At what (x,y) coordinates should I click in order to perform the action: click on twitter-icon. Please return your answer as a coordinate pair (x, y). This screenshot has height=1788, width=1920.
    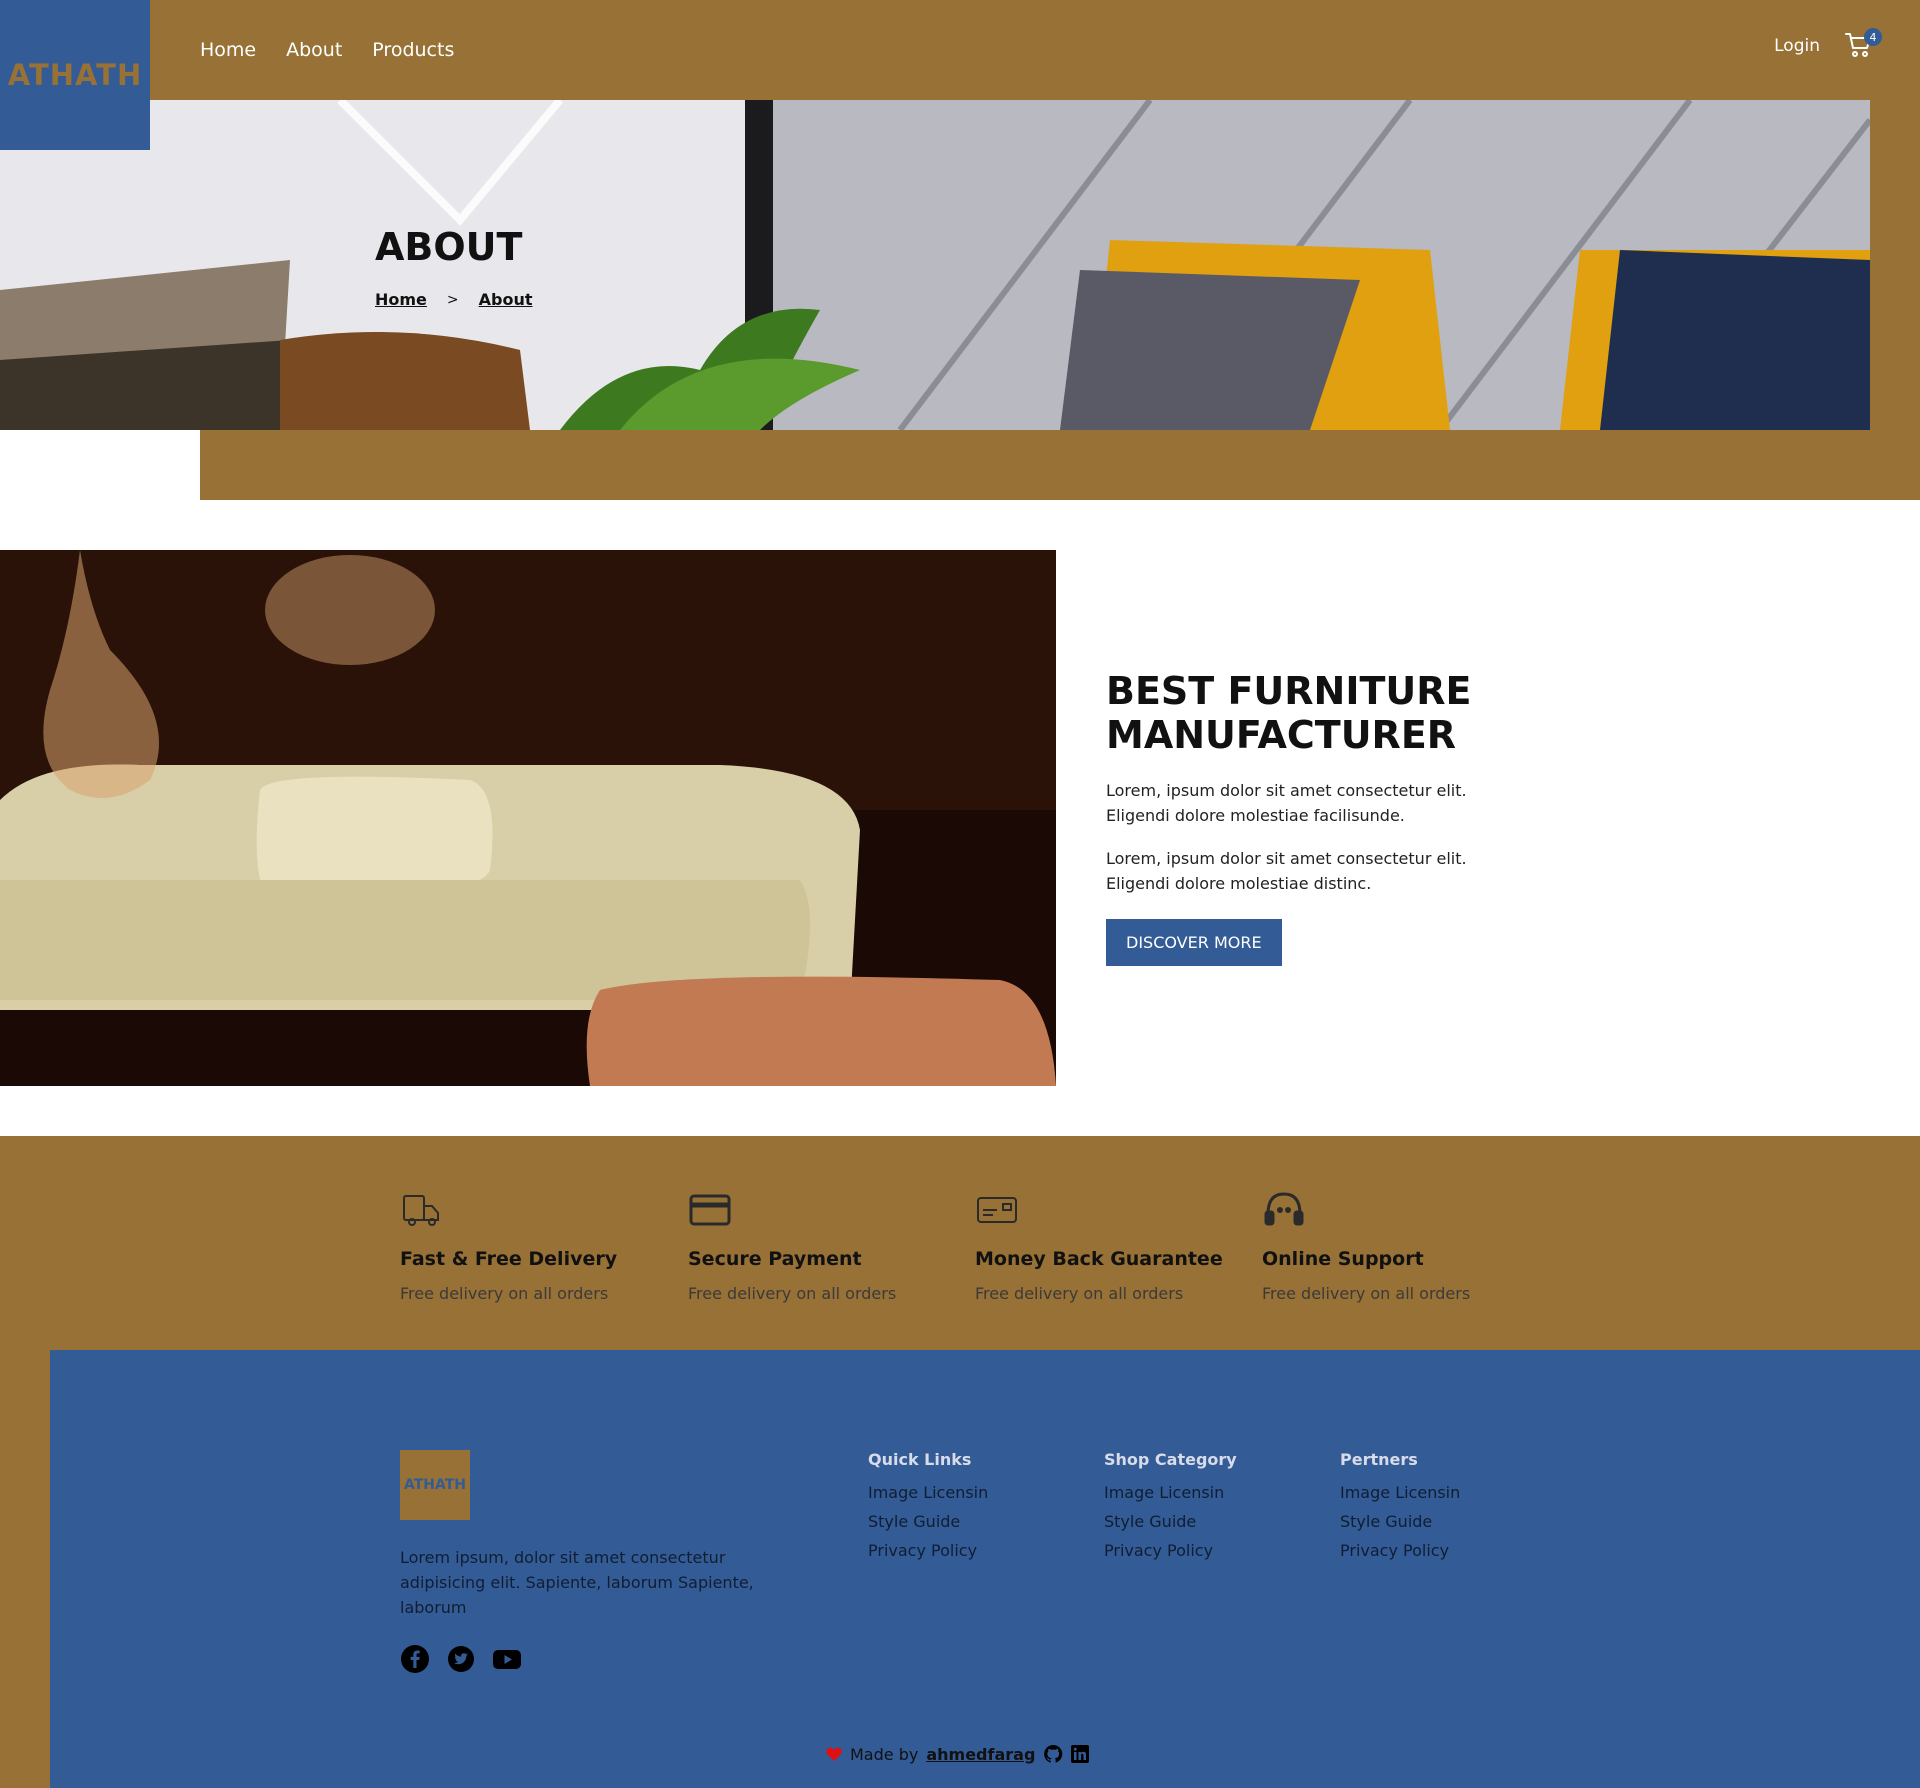
    Looking at the image, I should click on (461, 1659).